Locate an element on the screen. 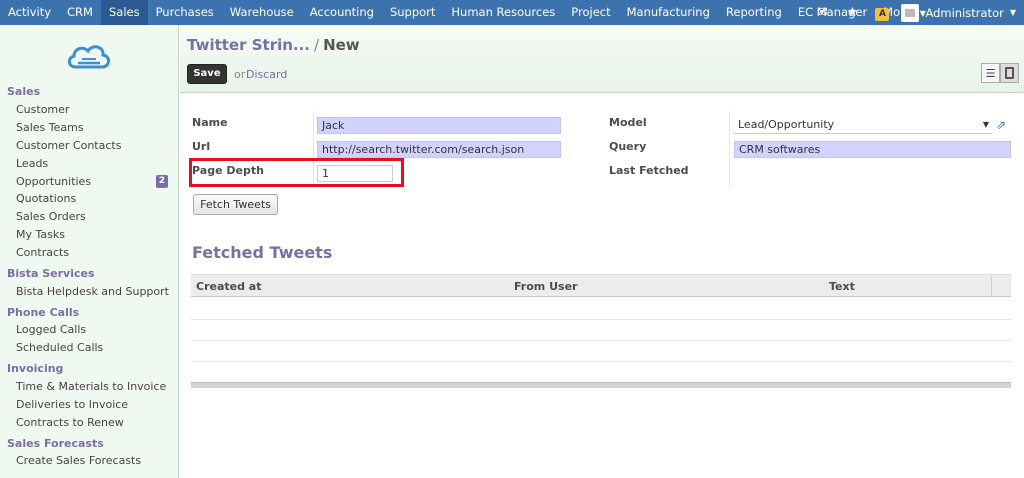 This screenshot has height=478, width=1024. url-field: http://search.twitter.com/search.json is located at coordinates (439, 149).